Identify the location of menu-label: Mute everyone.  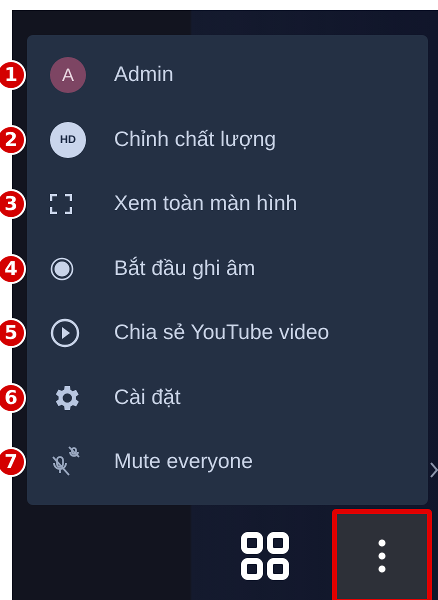
(183, 462).